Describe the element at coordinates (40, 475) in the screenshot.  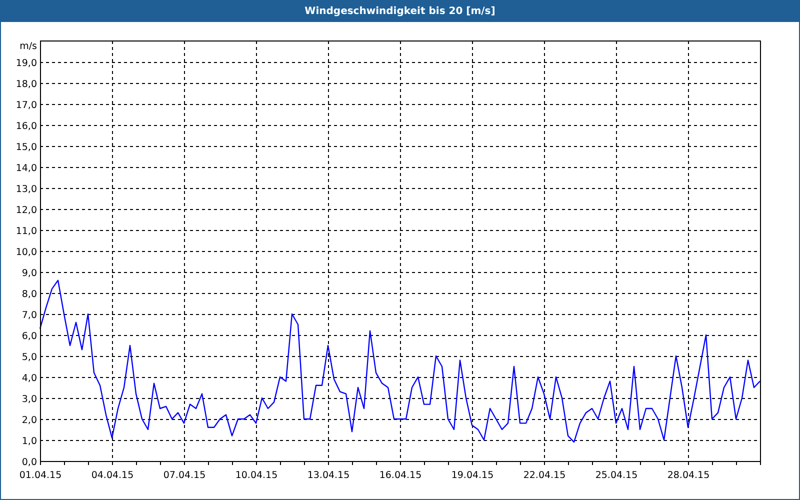
I see `axis-label: 01.04.15` at that location.